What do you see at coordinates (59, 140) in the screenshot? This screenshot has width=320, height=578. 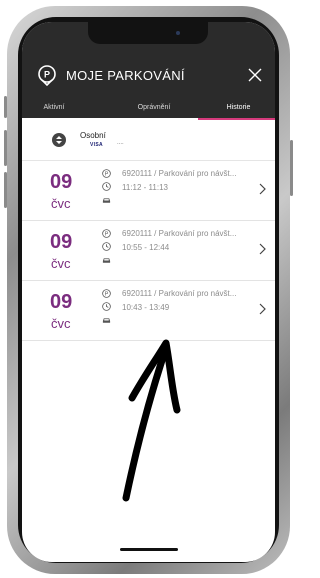 I see `sort-icon` at bounding box center [59, 140].